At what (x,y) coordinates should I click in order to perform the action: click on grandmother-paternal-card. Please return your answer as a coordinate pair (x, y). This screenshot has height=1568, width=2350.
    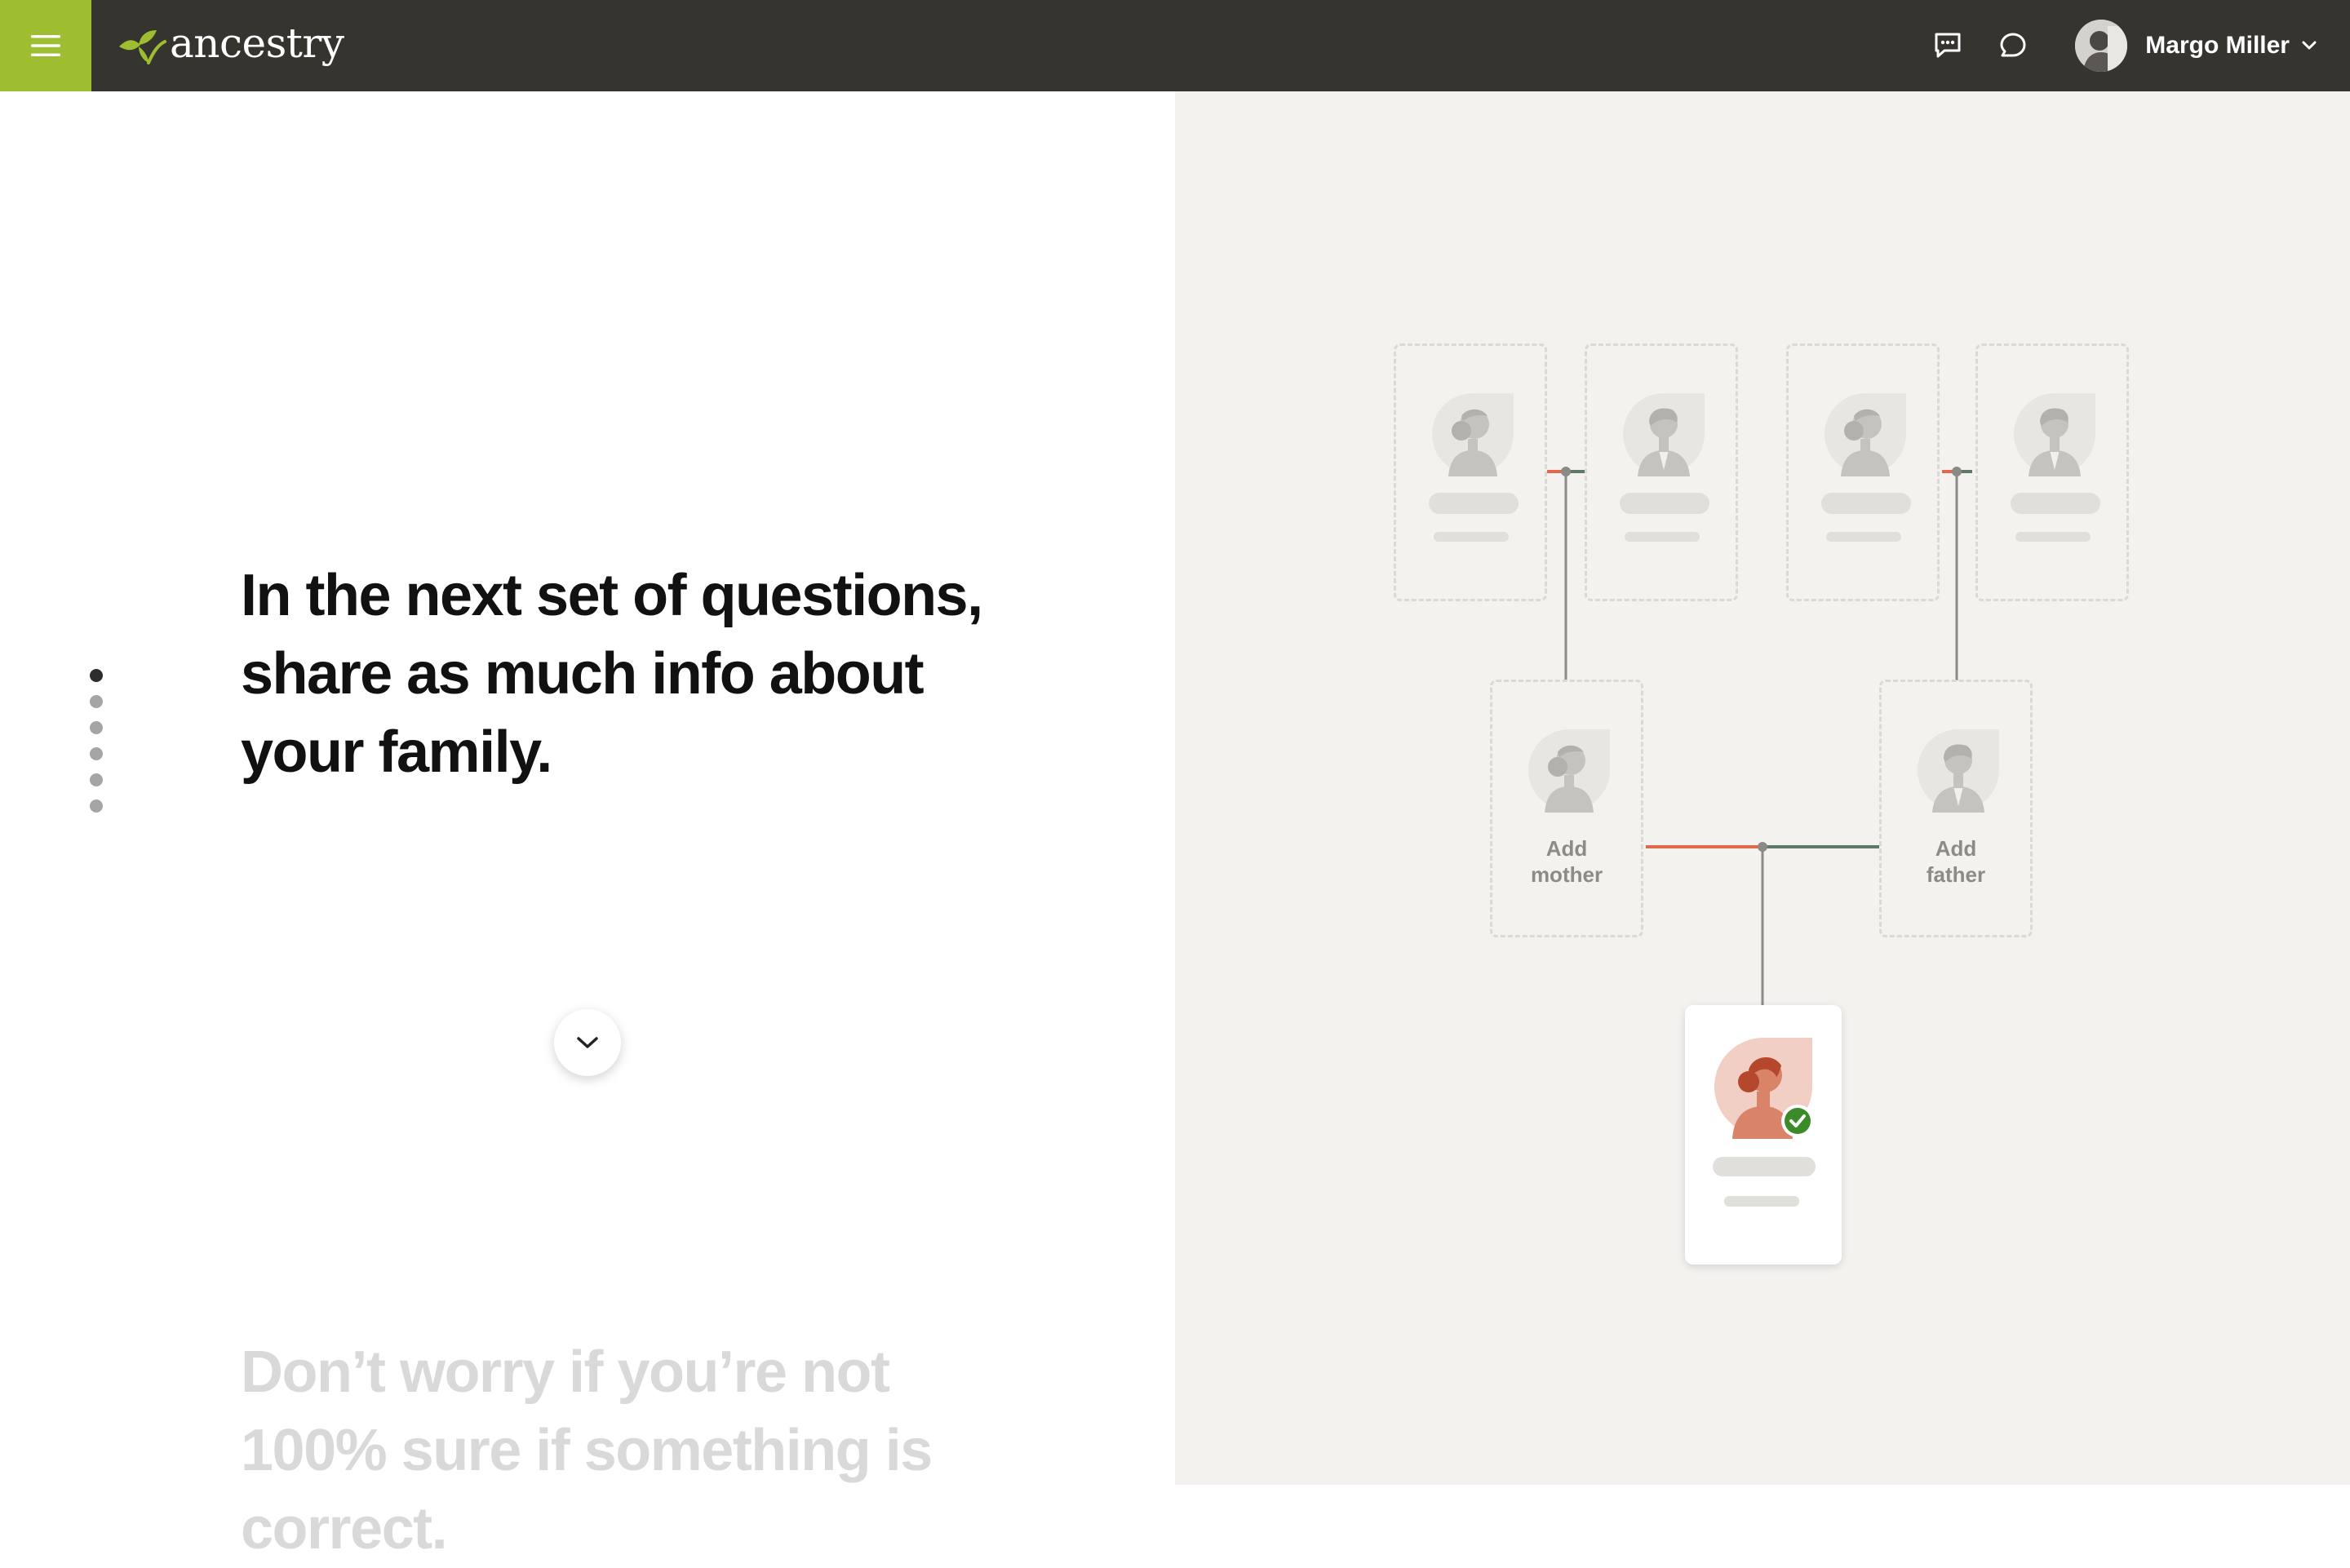
    Looking at the image, I should click on (1863, 472).